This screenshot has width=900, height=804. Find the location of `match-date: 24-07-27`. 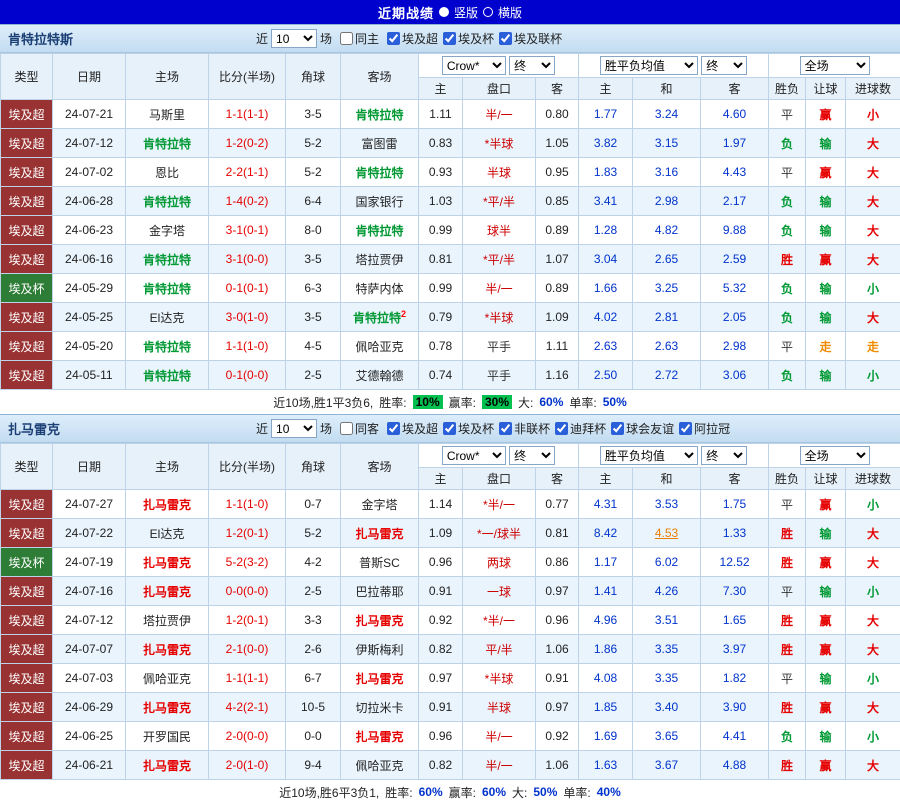

match-date: 24-07-27 is located at coordinates (89, 504).